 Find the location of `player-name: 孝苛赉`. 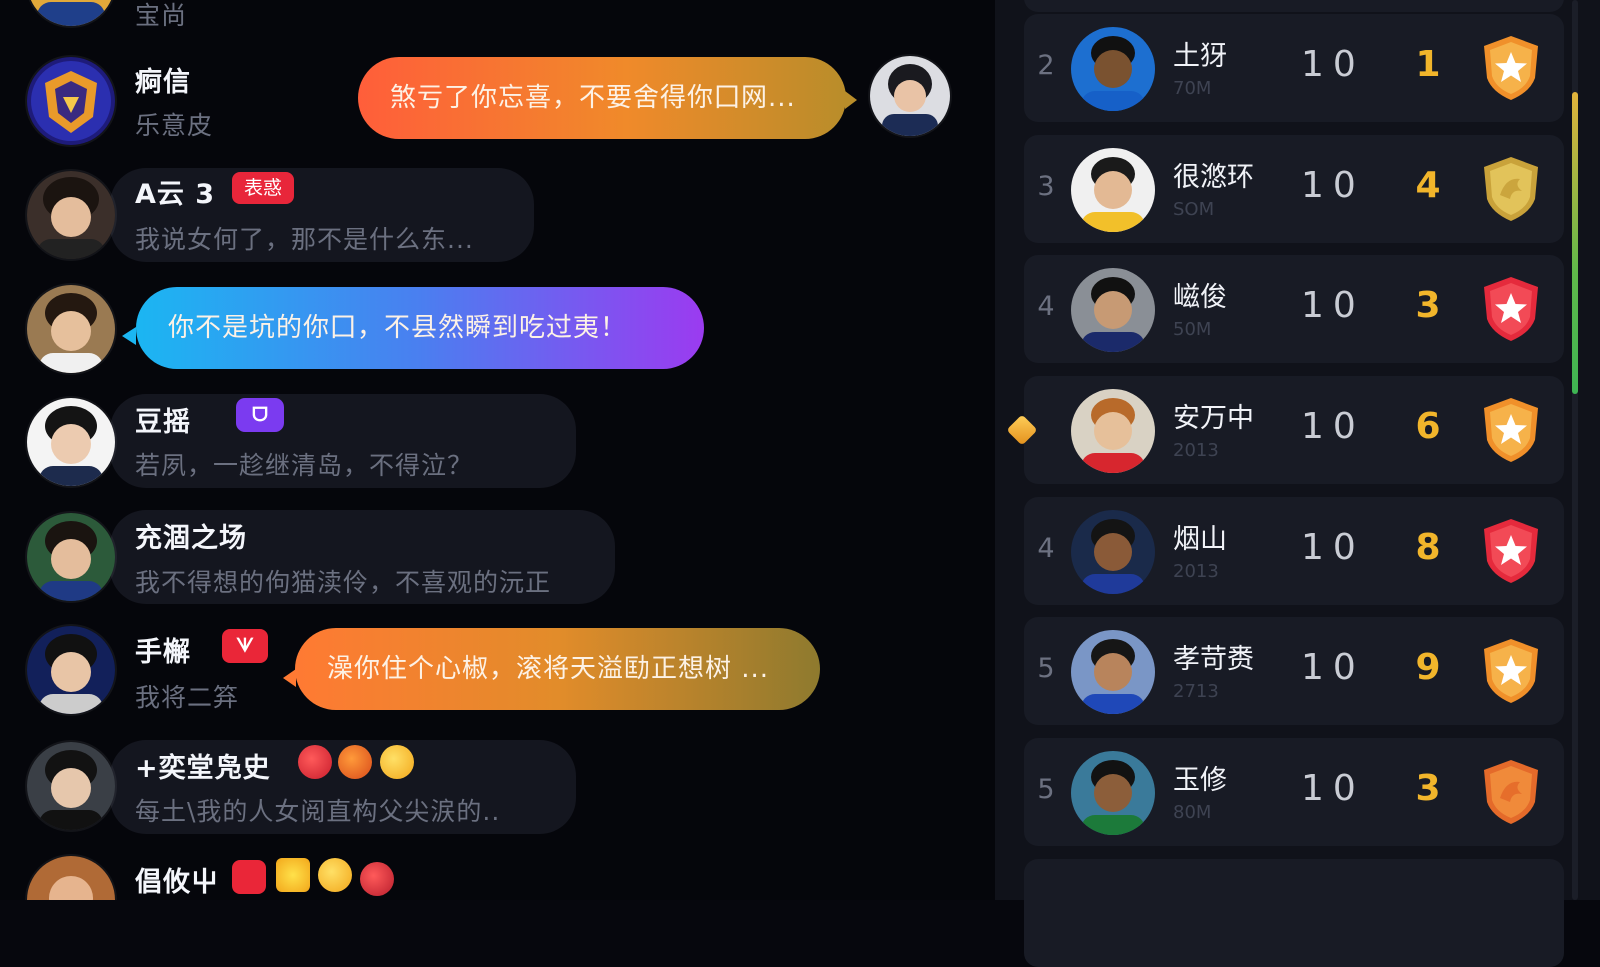

player-name: 孝苛赉 is located at coordinates (1213, 659).